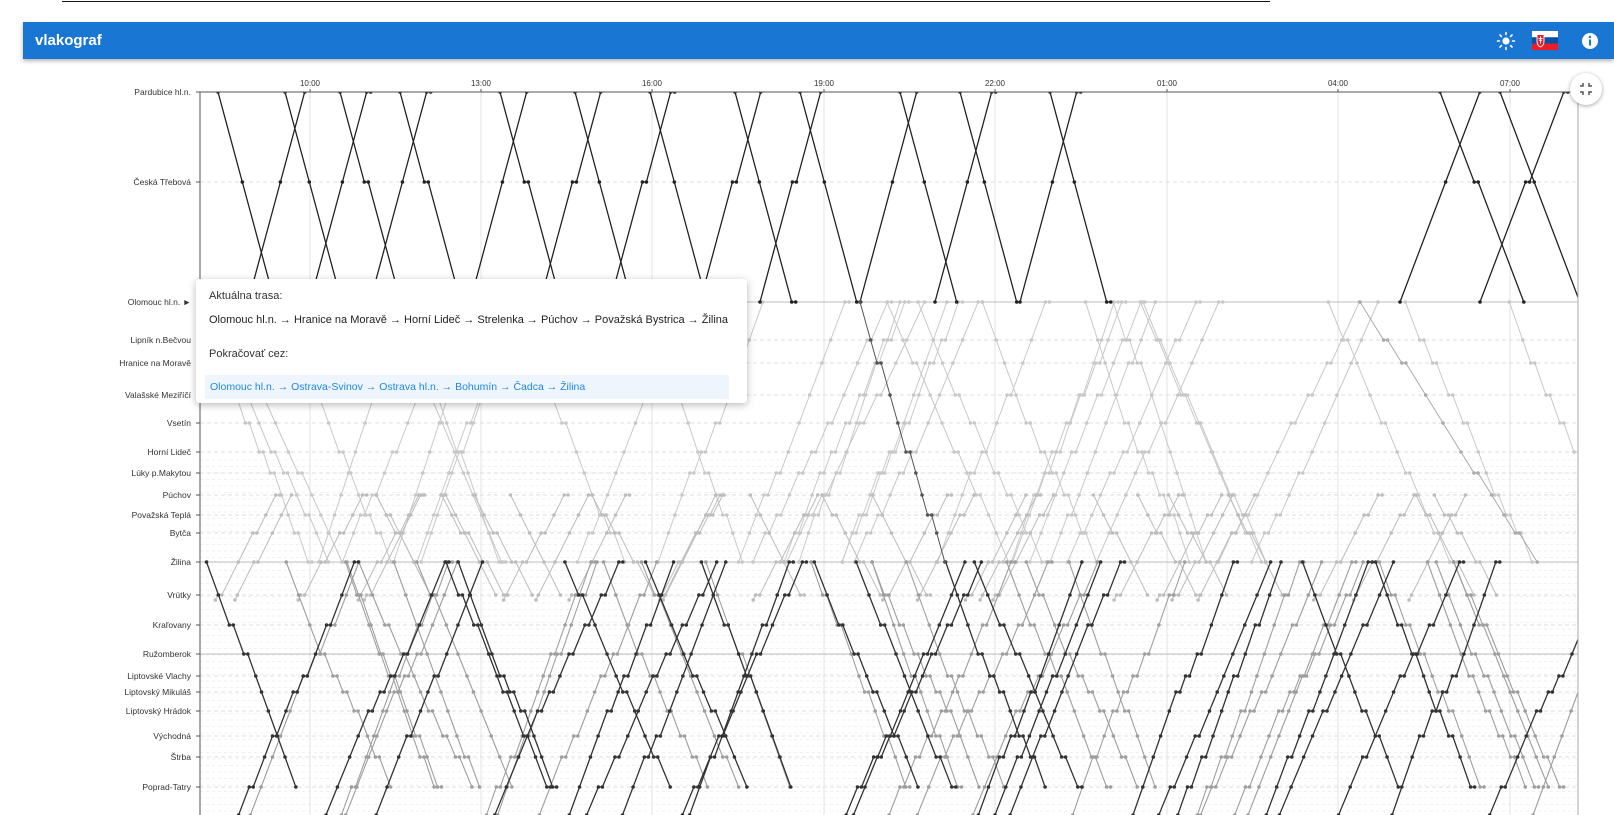 The height and width of the screenshot is (815, 1614). Describe the element at coordinates (159, 302) in the screenshot. I see `station-label: Olomouc hl.n. ►` at that location.